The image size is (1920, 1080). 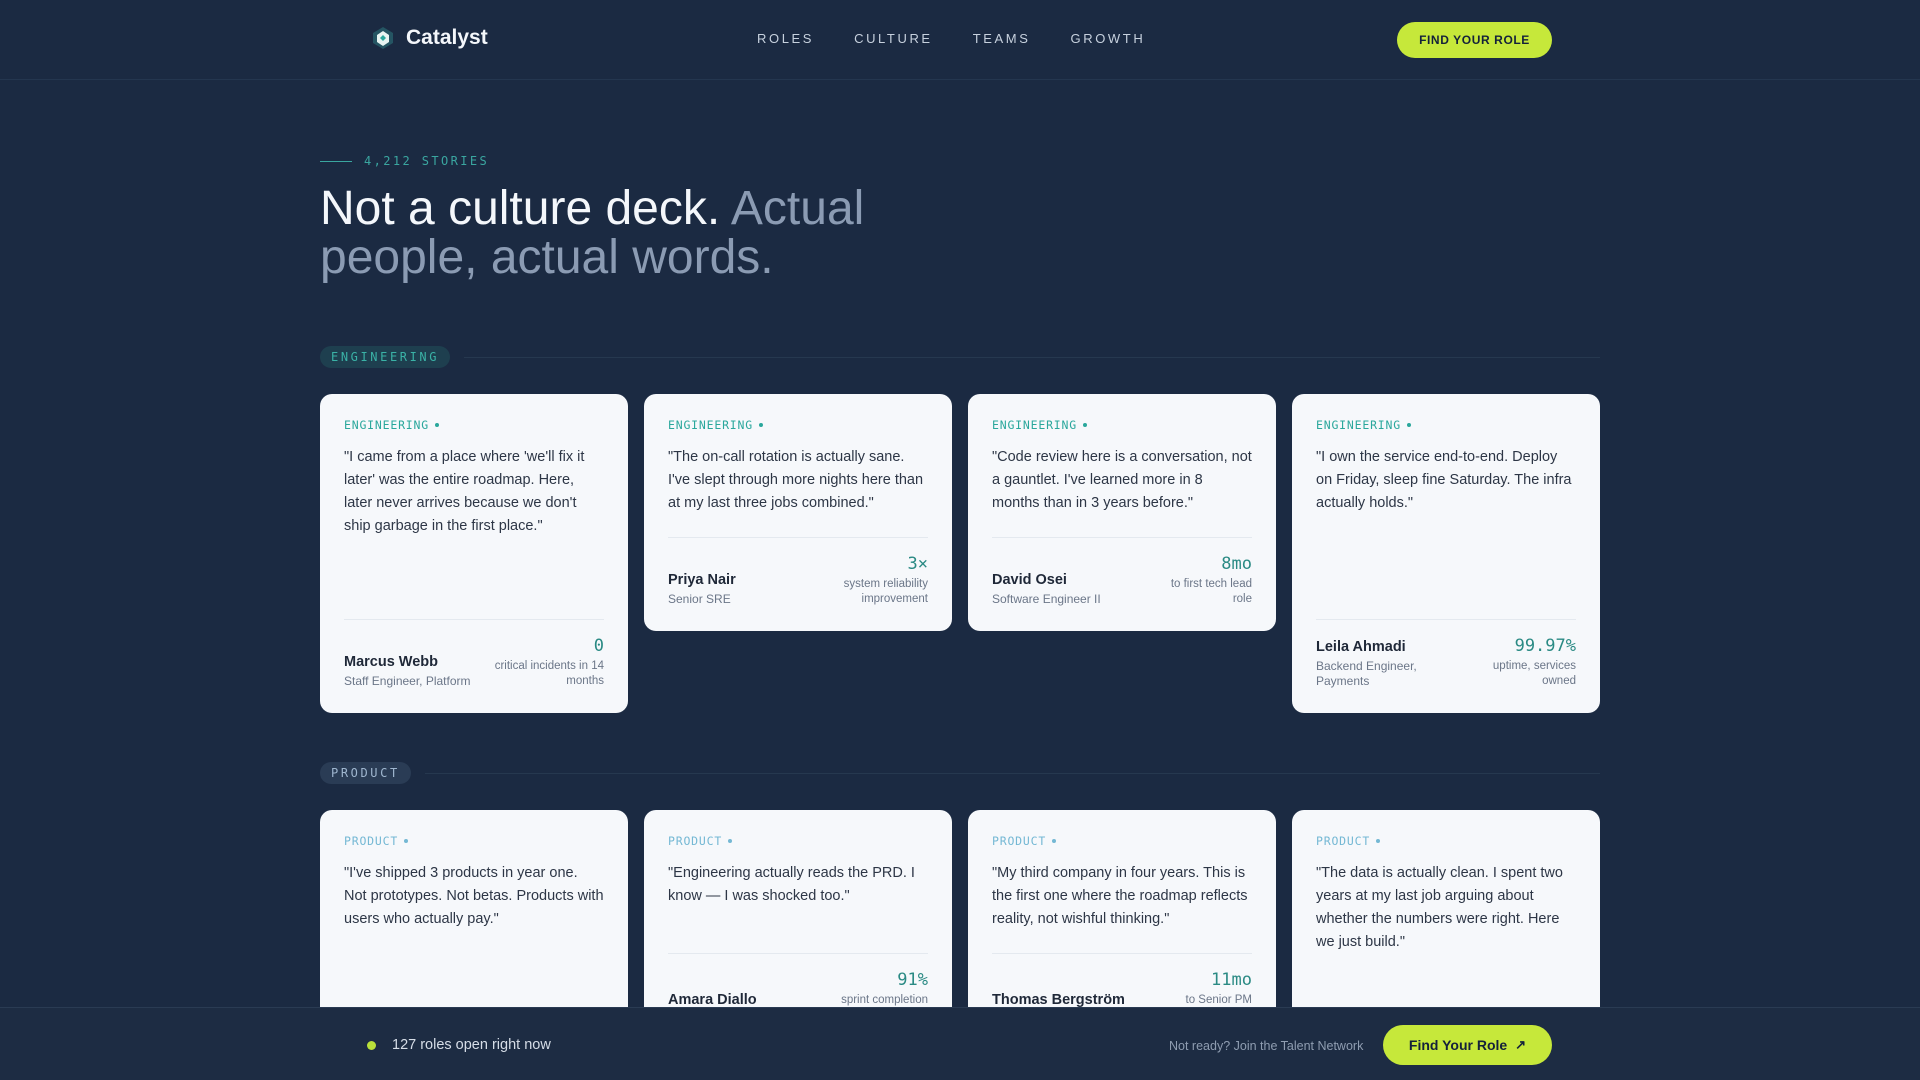 What do you see at coordinates (549, 673) in the screenshot?
I see `metric-label: critical incidents in 14 months` at bounding box center [549, 673].